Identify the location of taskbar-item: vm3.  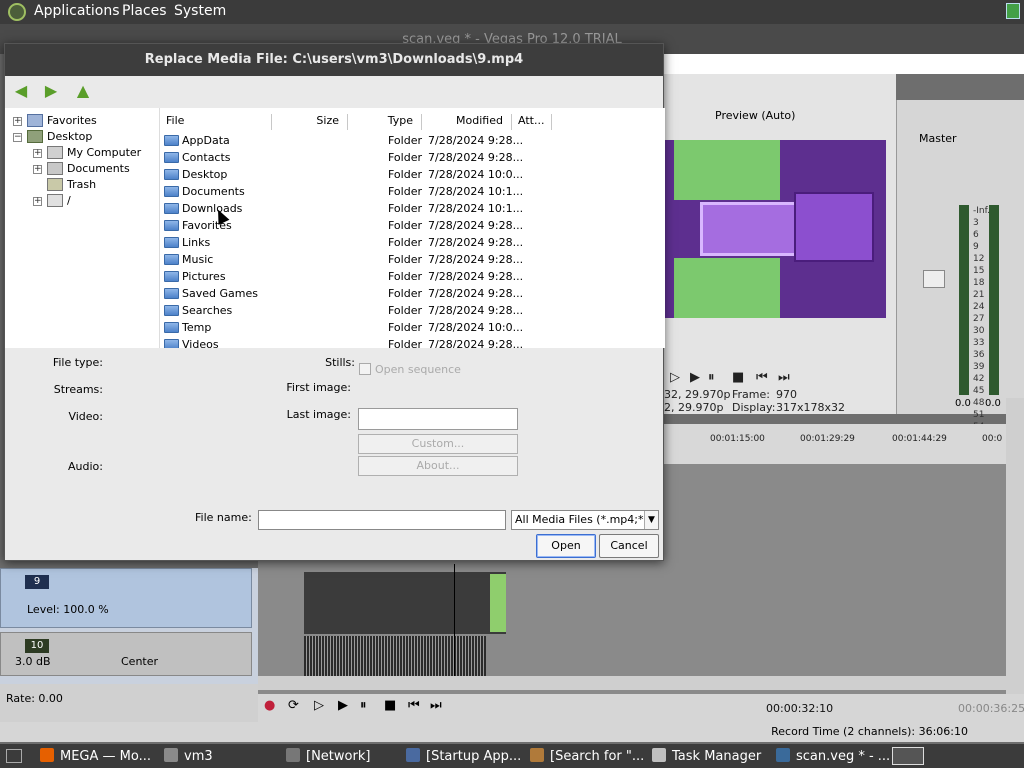
(188, 756).